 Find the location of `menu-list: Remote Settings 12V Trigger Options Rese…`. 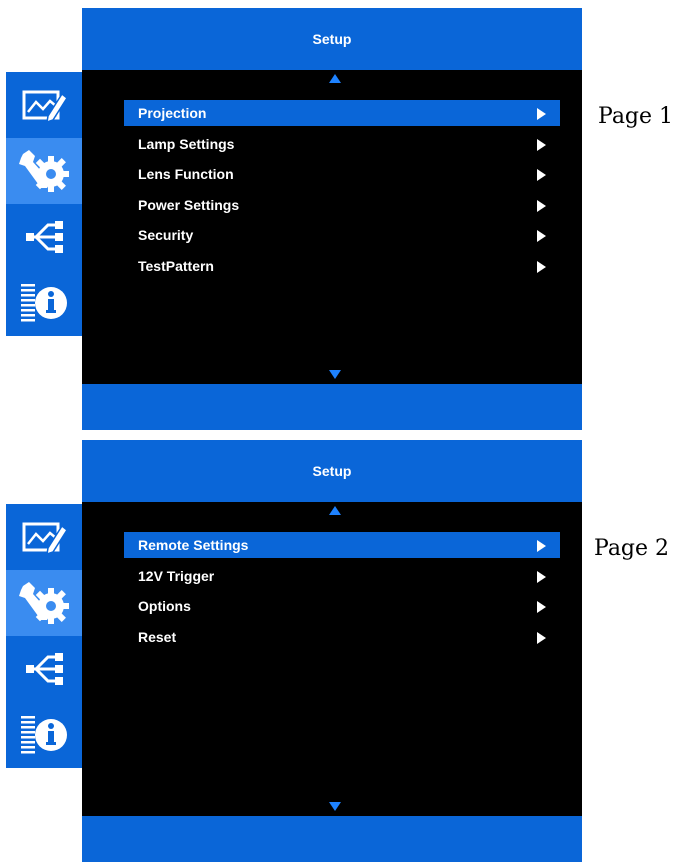

menu-list: Remote Settings 12V Trigger Options Rese… is located at coordinates (342, 593).